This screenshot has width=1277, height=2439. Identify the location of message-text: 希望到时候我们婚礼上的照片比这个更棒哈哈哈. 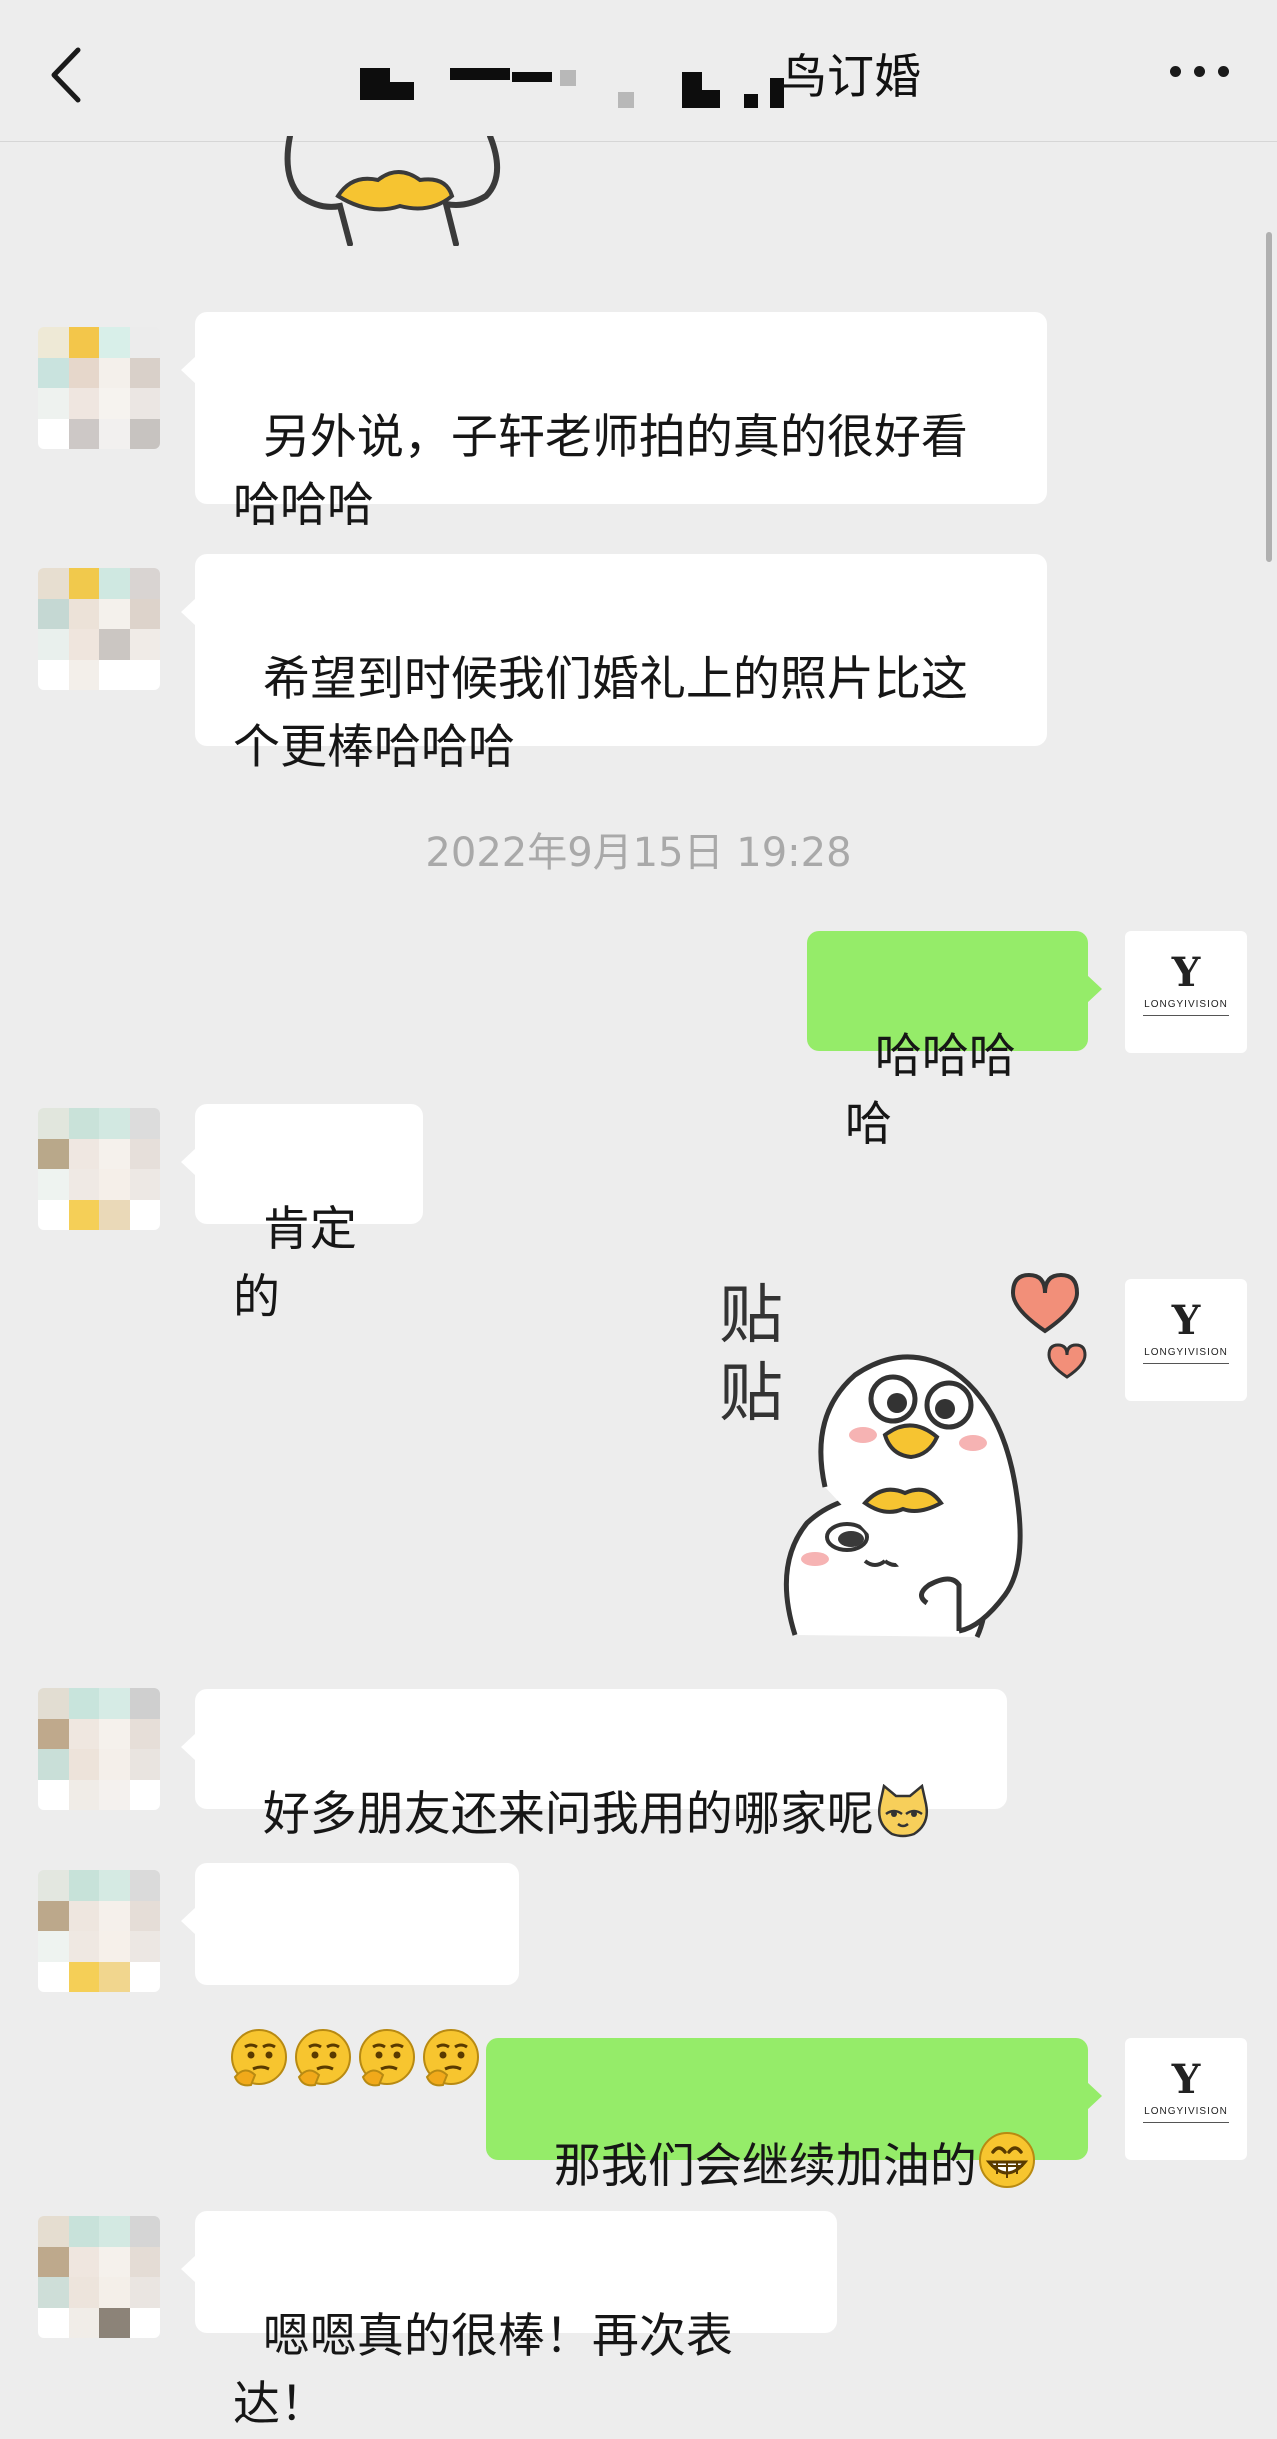
(600, 713).